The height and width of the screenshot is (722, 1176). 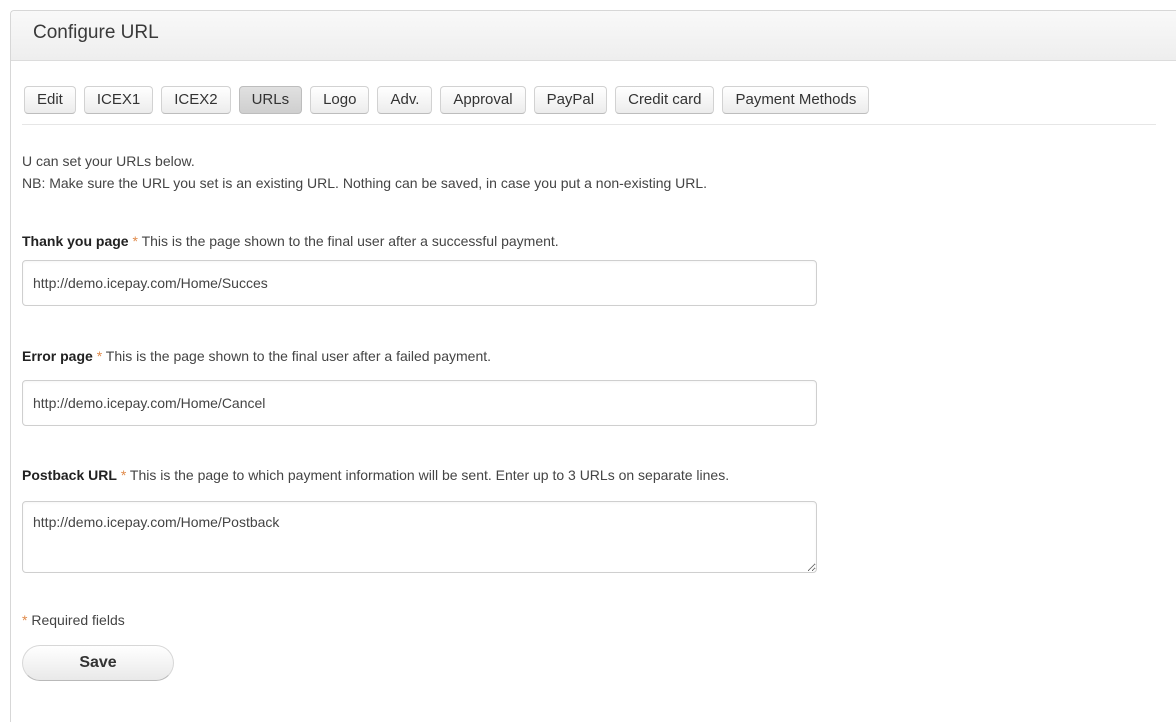 I want to click on required-fields-note: * Required fields, so click(x=73, y=620).